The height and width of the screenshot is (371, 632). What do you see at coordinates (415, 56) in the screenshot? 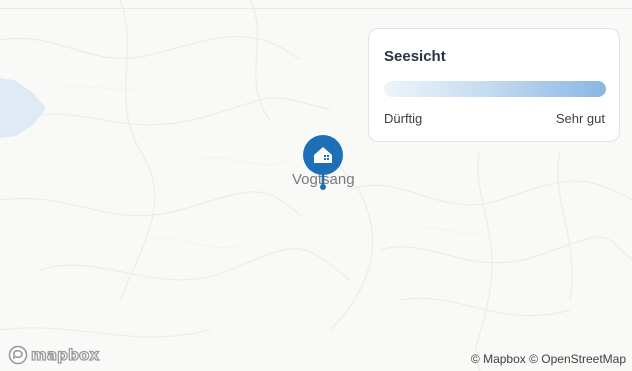
I see `legend-title: Seesicht` at bounding box center [415, 56].